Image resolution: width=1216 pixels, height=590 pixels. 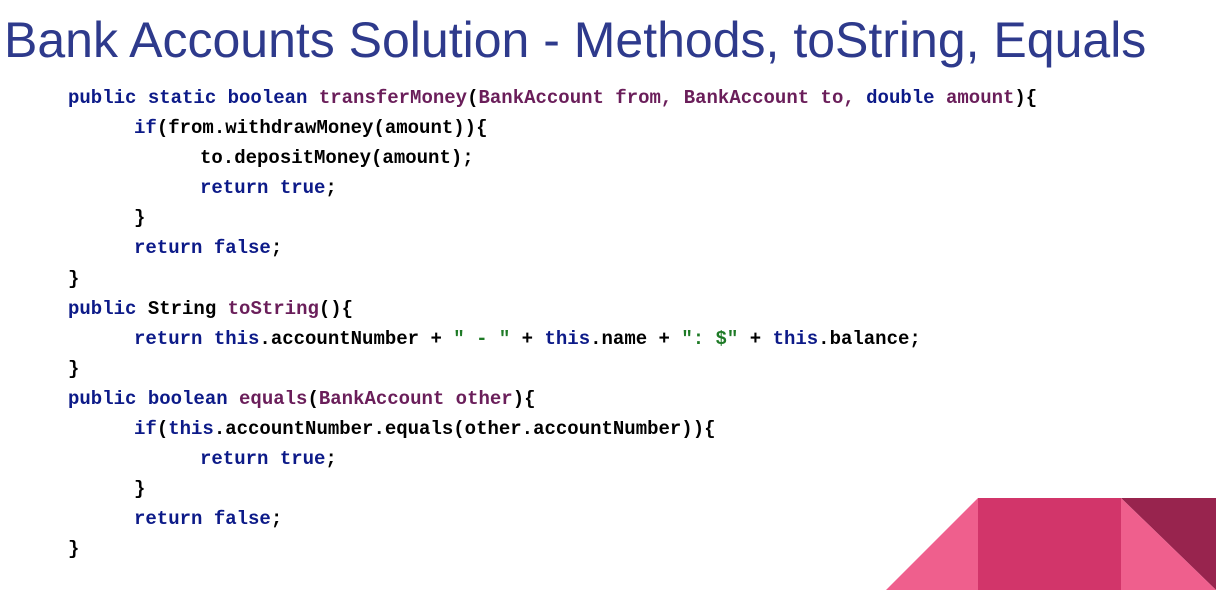 I want to click on code-line: public String toString(){, so click(x=552, y=309).